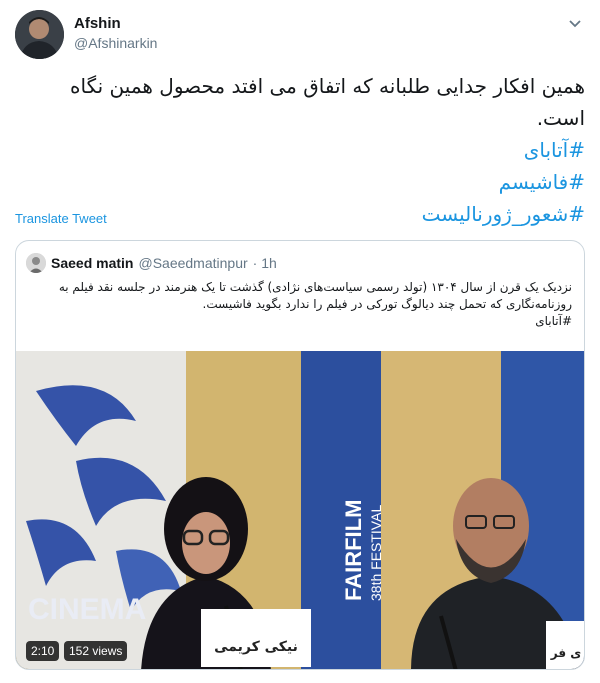 This screenshot has height=683, width=600. I want to click on author-avatar, so click(39, 34).